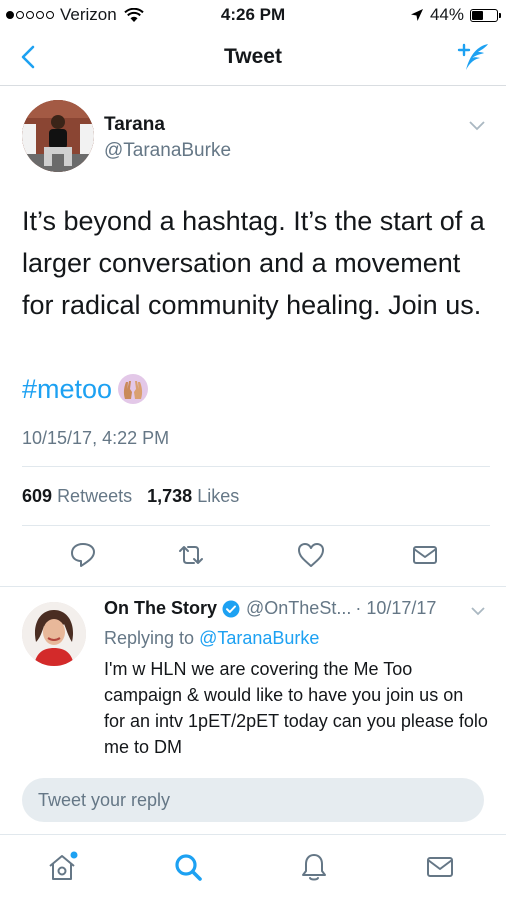  What do you see at coordinates (256, 557) in the screenshot?
I see `tweet-actions` at bounding box center [256, 557].